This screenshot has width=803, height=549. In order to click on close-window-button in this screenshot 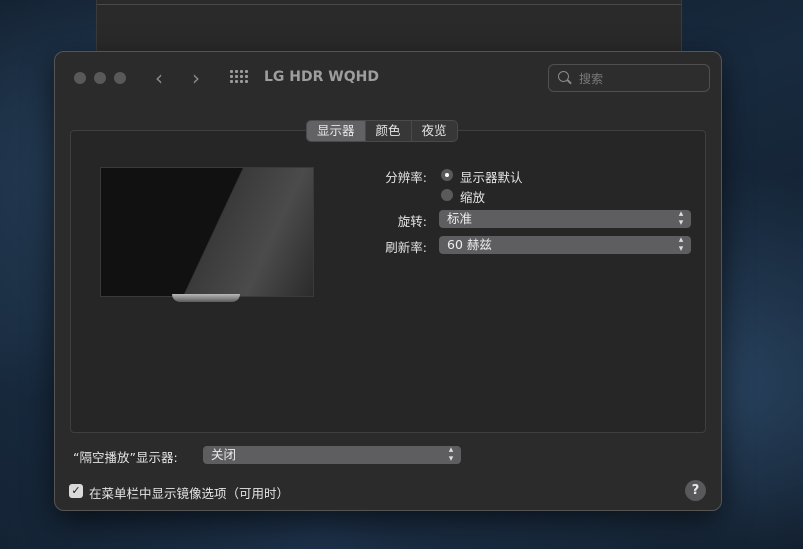, I will do `click(80, 78)`.